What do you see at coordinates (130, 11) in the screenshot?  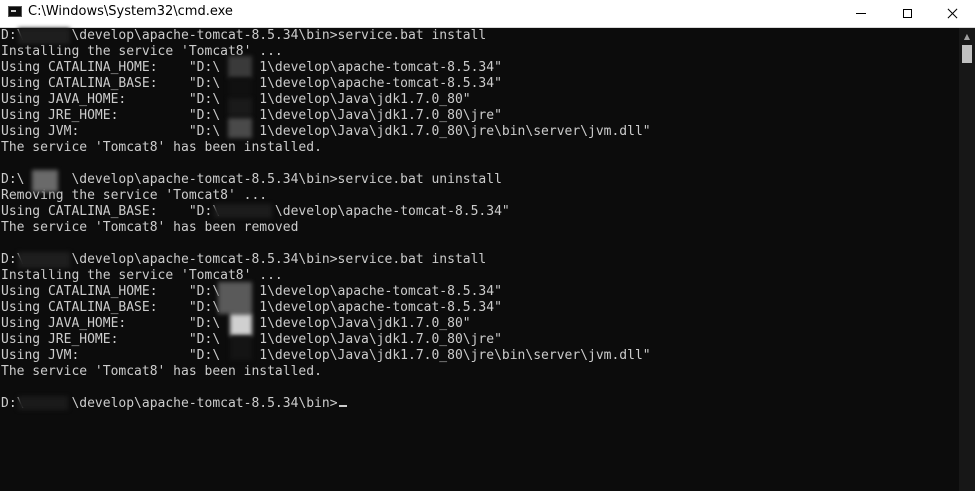 I see `window-title: C:\Windows\System32\cmd.exe` at bounding box center [130, 11].